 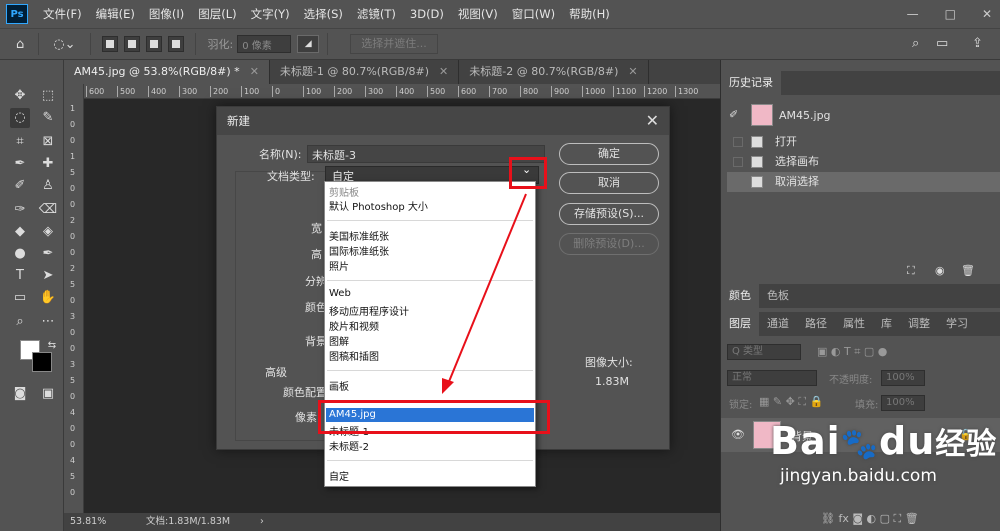 I want to click on tab-untitled-1: 未标题-1 @ 80.7%(RGB/8#) ✕, so click(x=364, y=72).